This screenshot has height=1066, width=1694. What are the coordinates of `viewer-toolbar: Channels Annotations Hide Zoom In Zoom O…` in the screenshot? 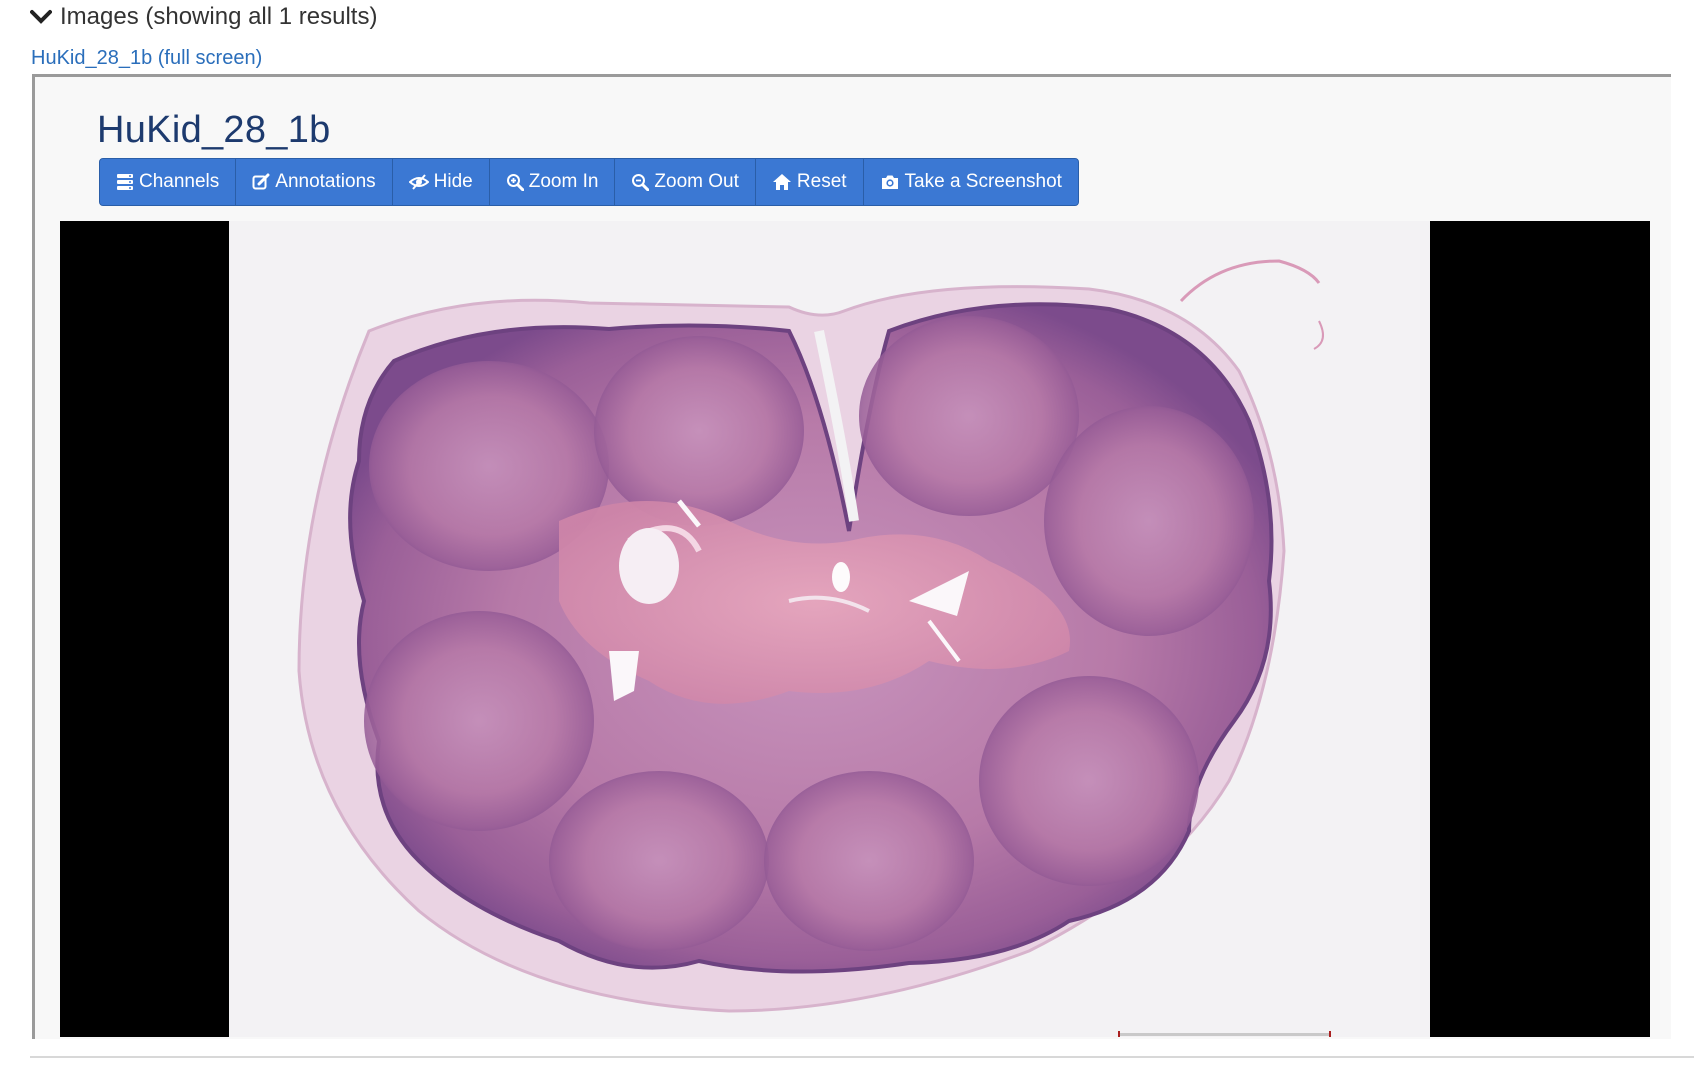 It's located at (589, 182).